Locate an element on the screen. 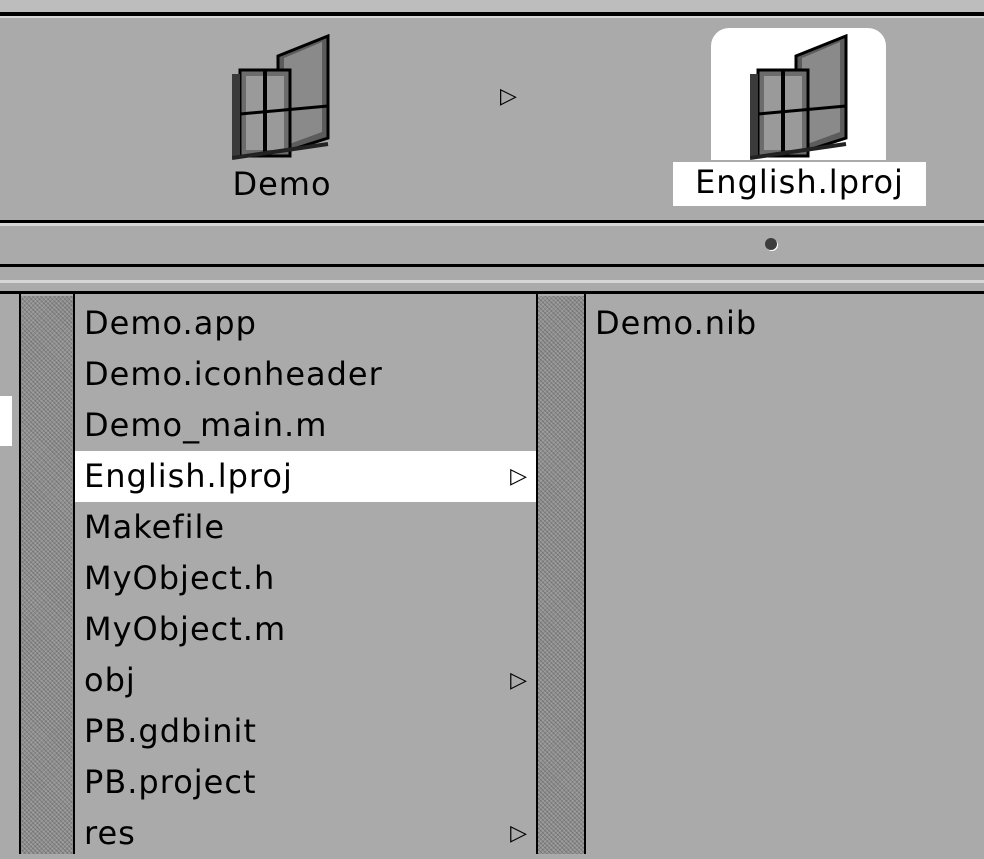  file-label: Demo.iconheader is located at coordinates (233, 374).